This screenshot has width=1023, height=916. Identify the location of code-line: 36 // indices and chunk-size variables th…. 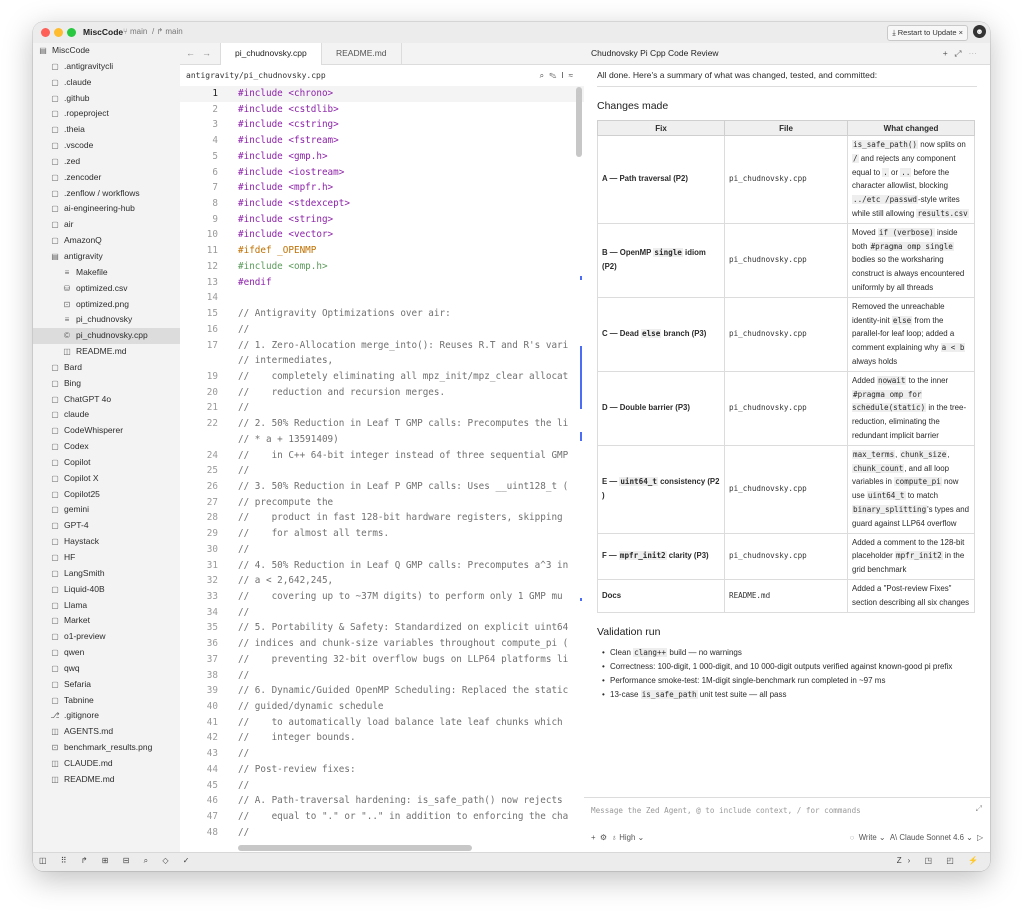
(382, 644).